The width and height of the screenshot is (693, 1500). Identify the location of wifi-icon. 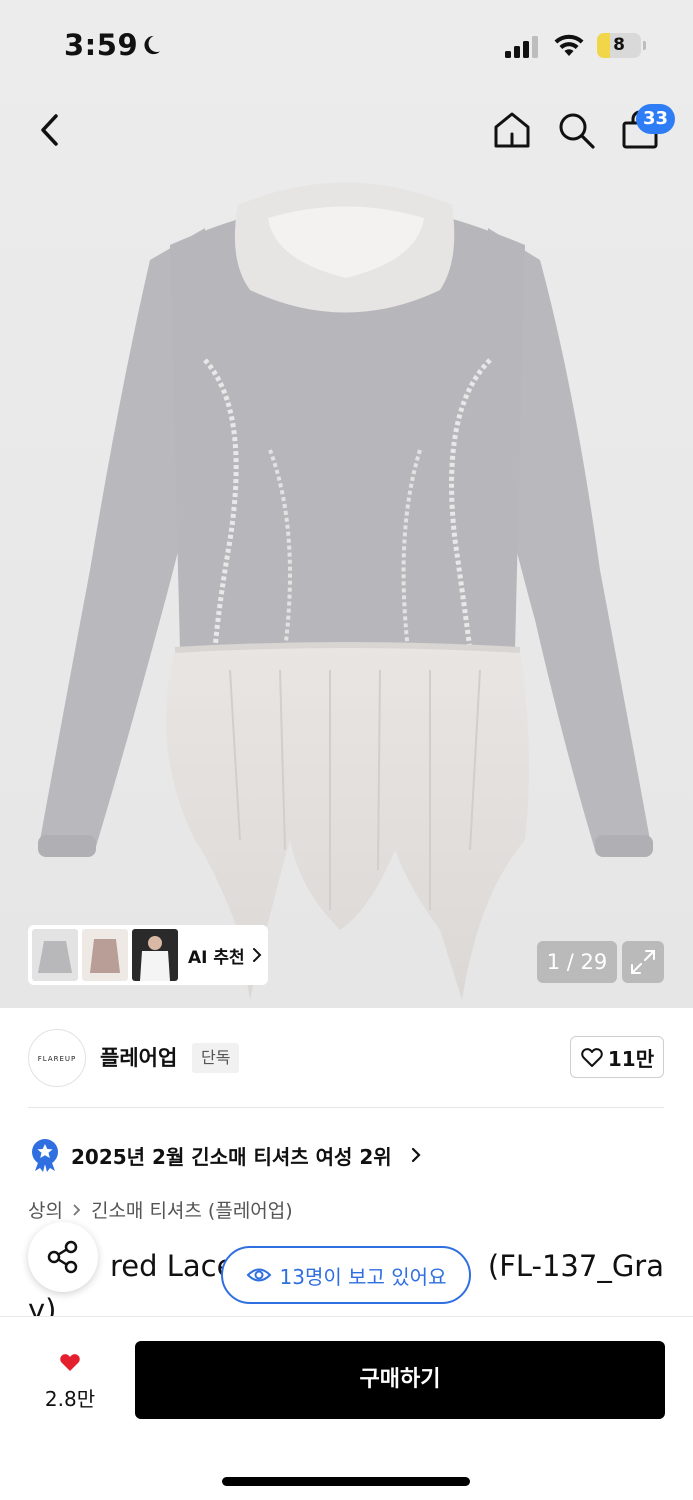
(569, 45).